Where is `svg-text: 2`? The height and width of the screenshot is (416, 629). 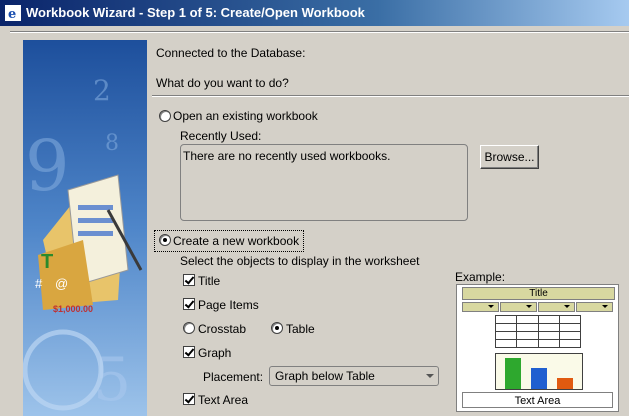
svg-text: 2 is located at coordinates (102, 90).